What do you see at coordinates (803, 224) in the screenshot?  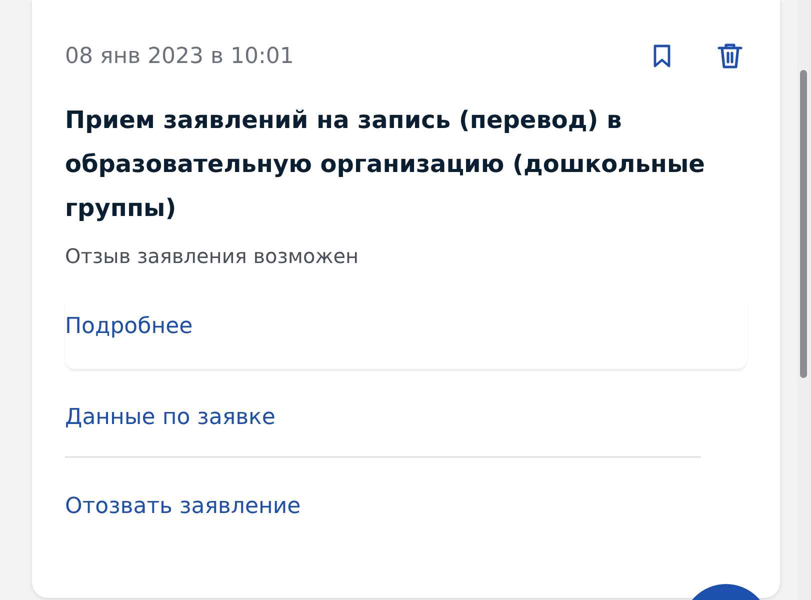 I see `scrollbar-thumb` at bounding box center [803, 224].